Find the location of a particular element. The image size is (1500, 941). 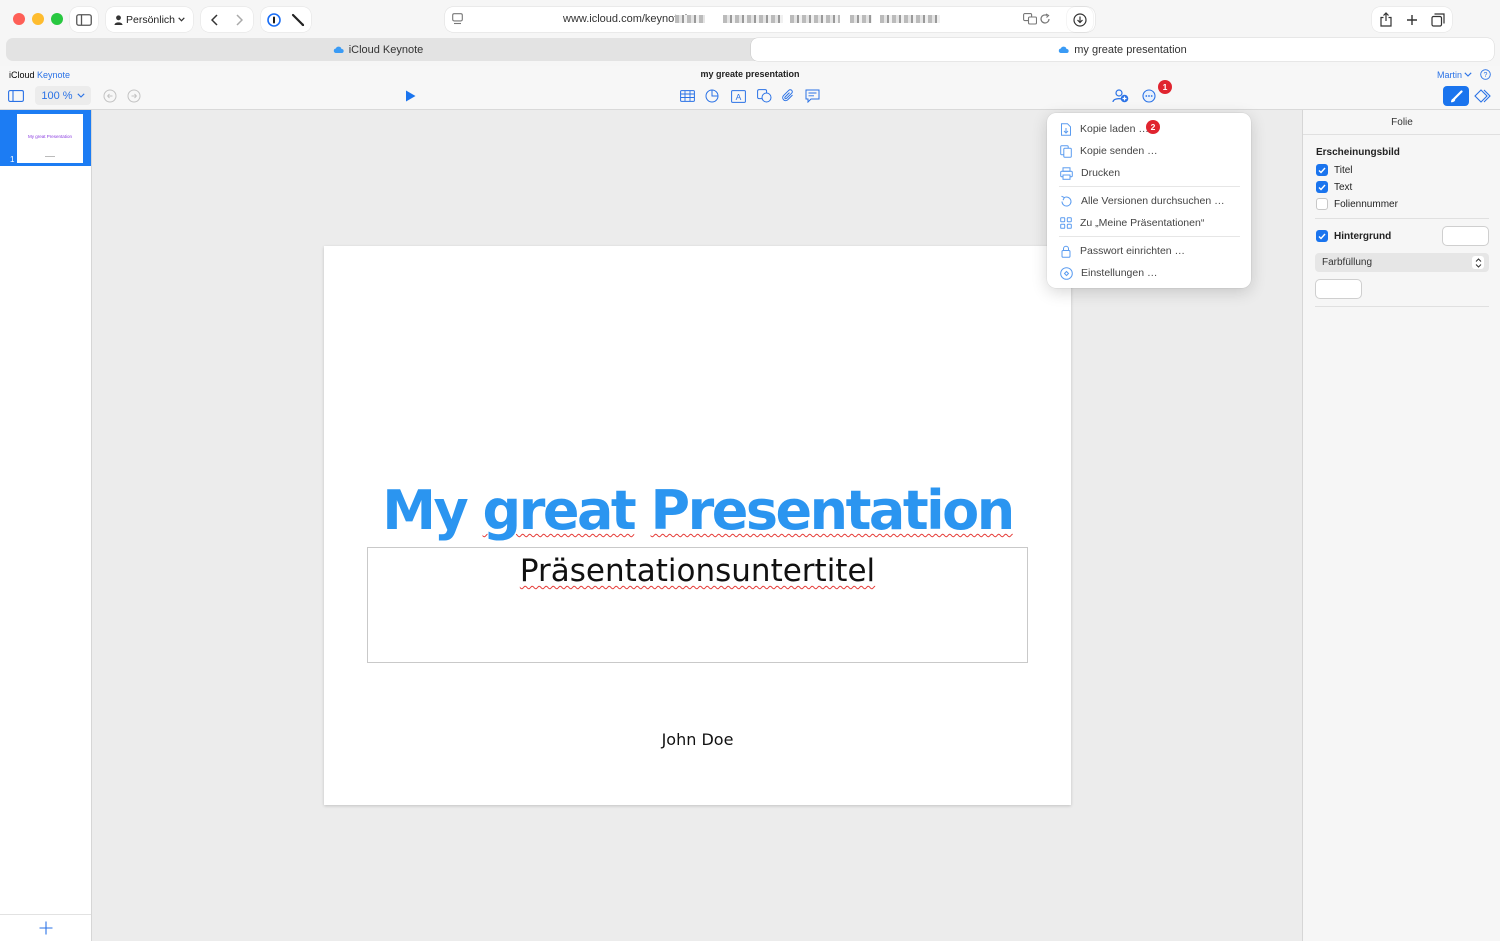

address-bar: www.icloud.com/keynote/ is located at coordinates (770, 19).